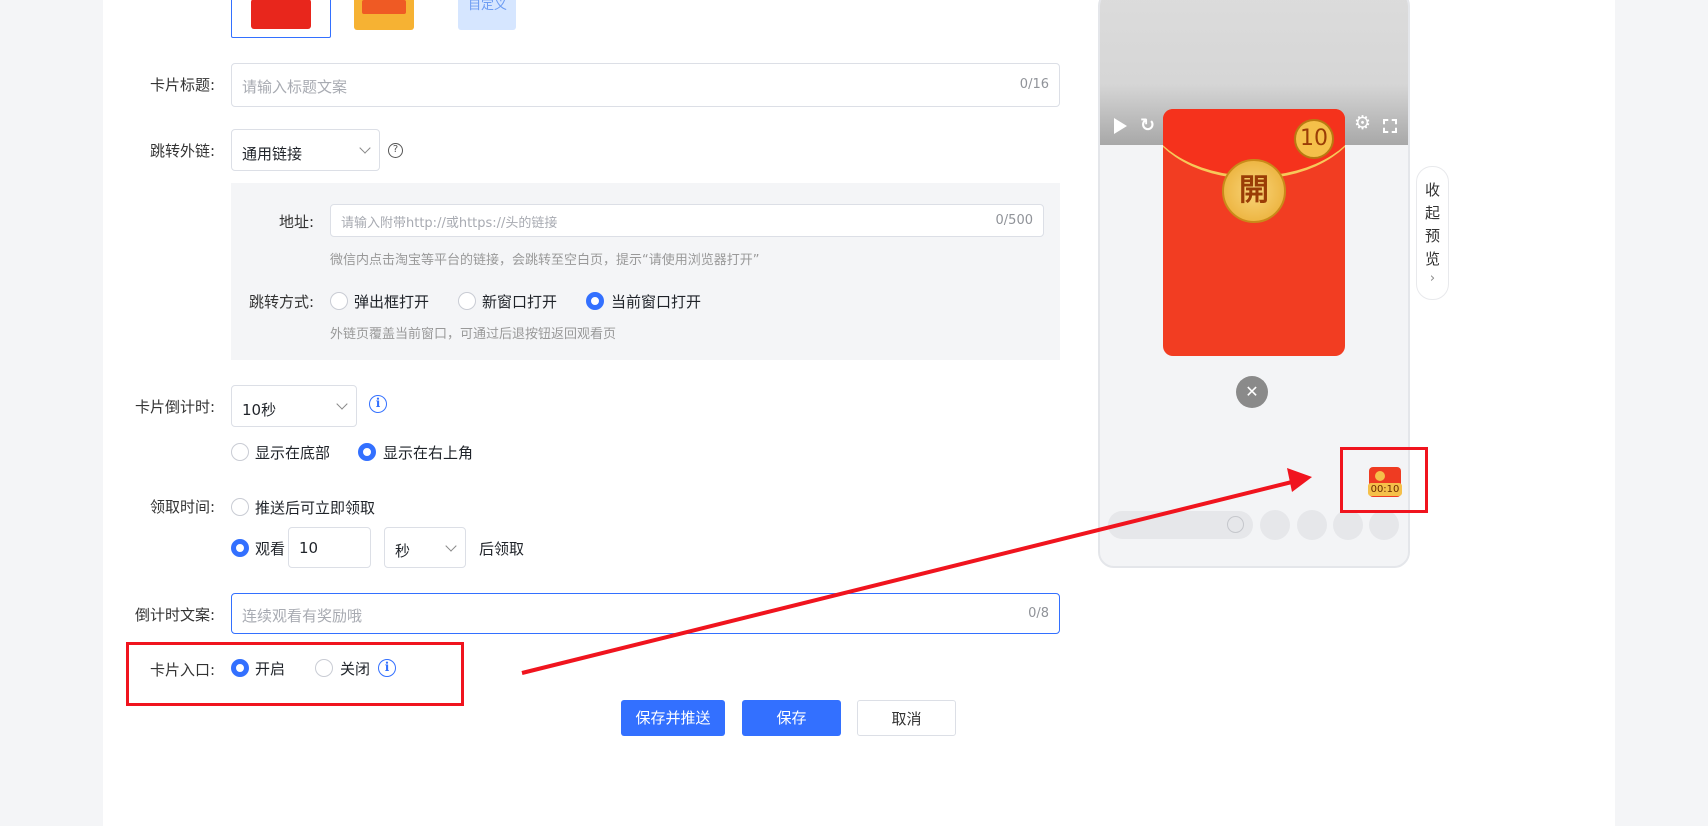 The image size is (1708, 826). I want to click on custom-thumb: 自定义, so click(487, 15).